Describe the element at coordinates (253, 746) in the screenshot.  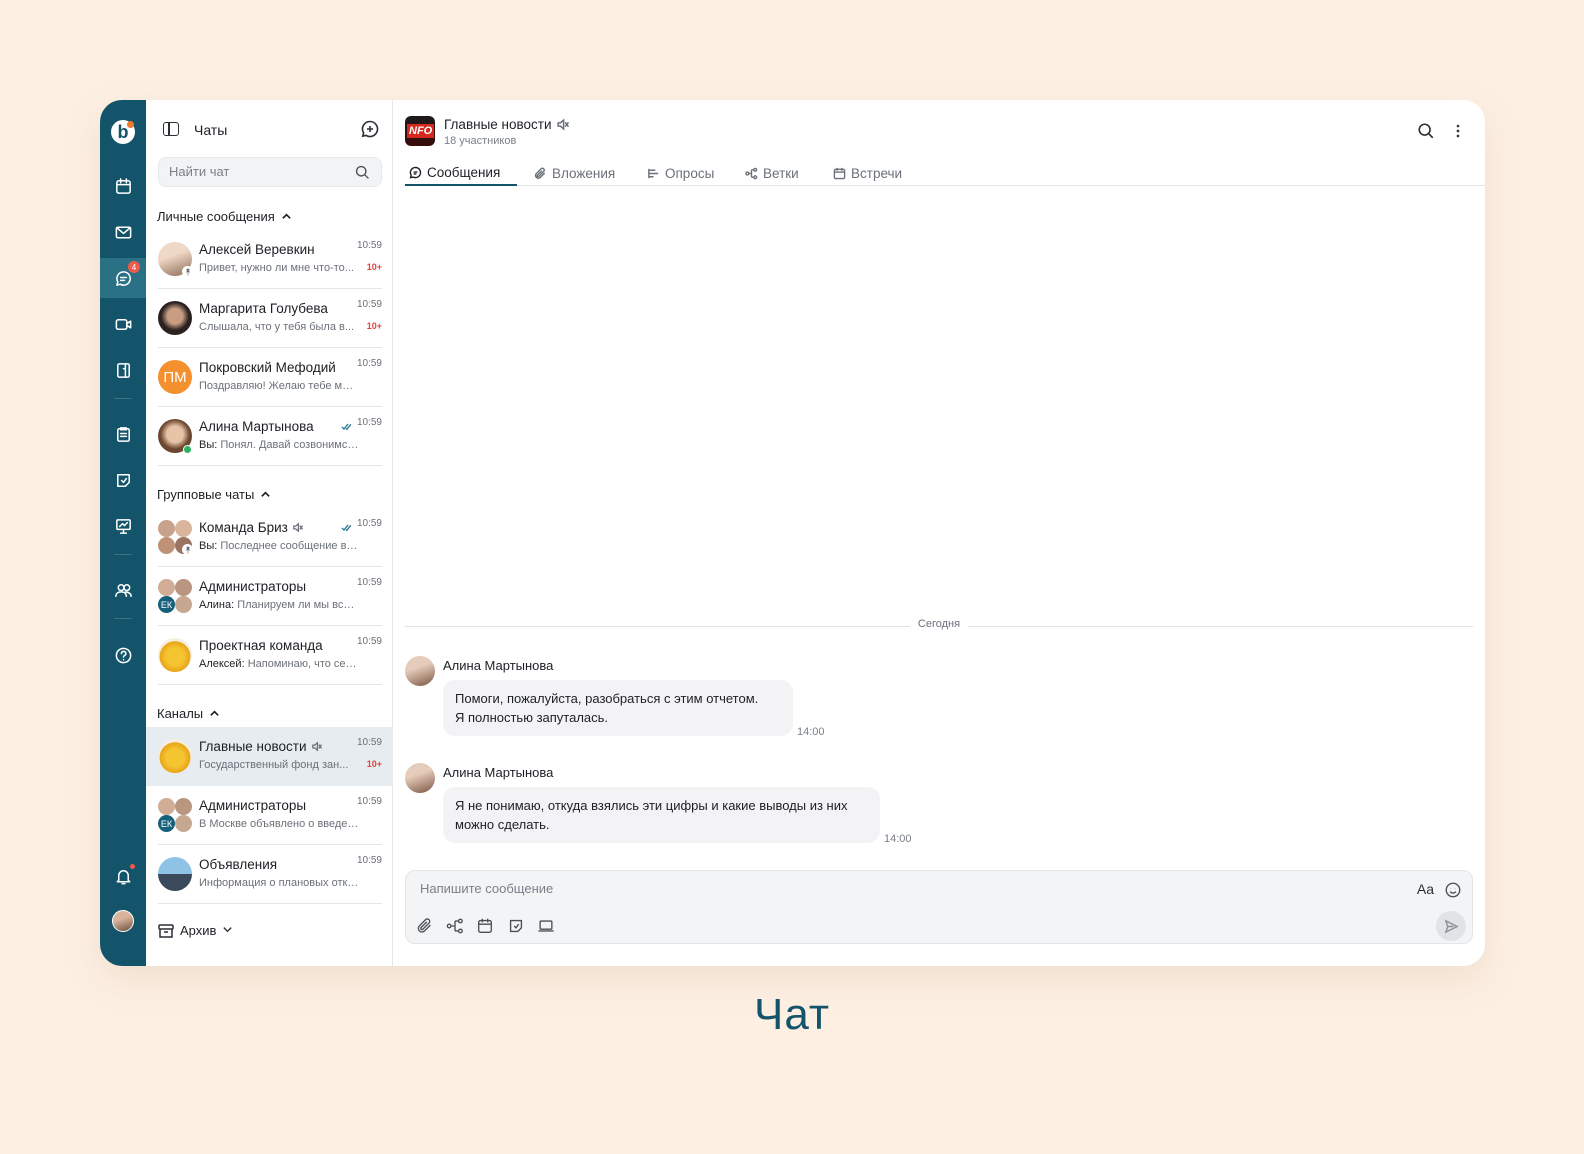
I see `chat-name-text: Главные новости` at that location.